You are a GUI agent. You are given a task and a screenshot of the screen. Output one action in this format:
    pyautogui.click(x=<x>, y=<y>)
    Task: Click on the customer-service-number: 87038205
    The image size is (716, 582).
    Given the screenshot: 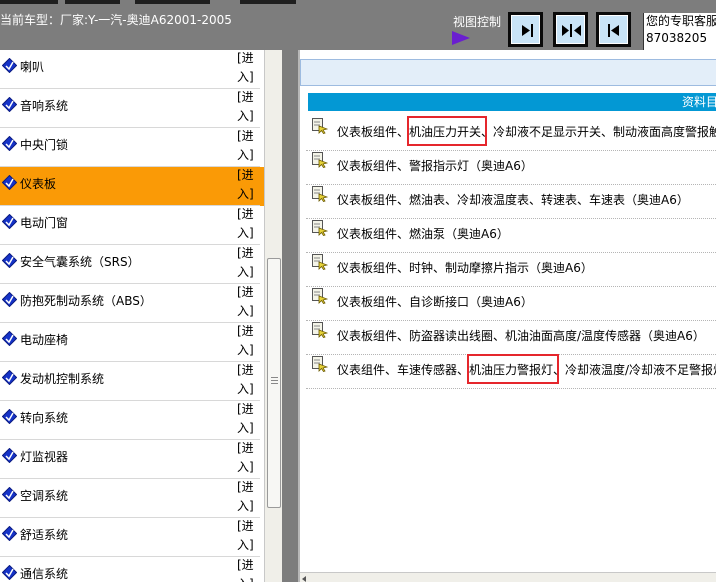 What is the action you would take?
    pyautogui.click(x=677, y=38)
    